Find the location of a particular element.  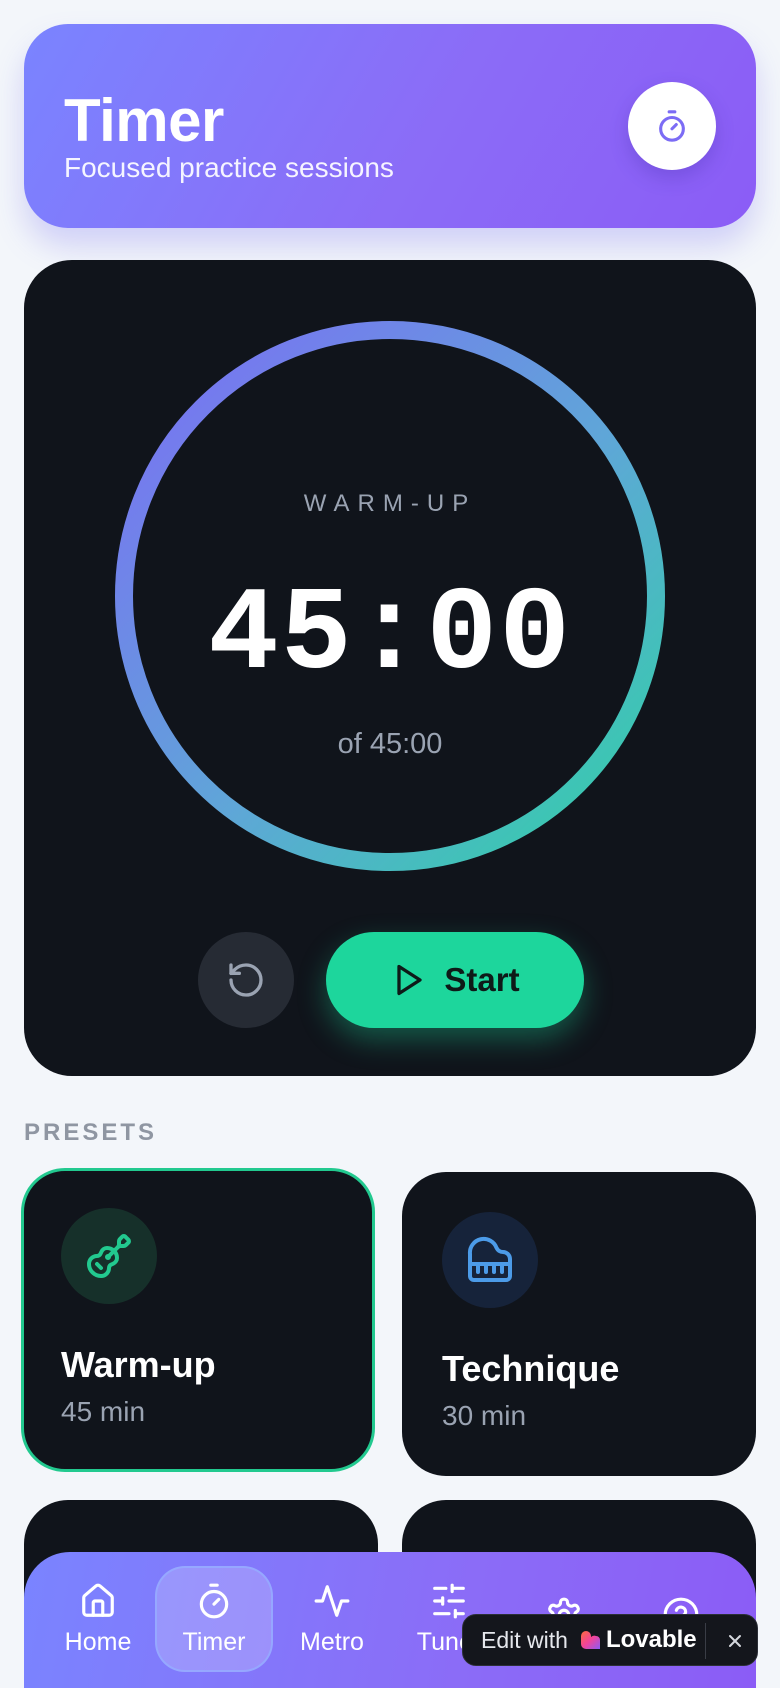

reset-button is located at coordinates (246, 980).